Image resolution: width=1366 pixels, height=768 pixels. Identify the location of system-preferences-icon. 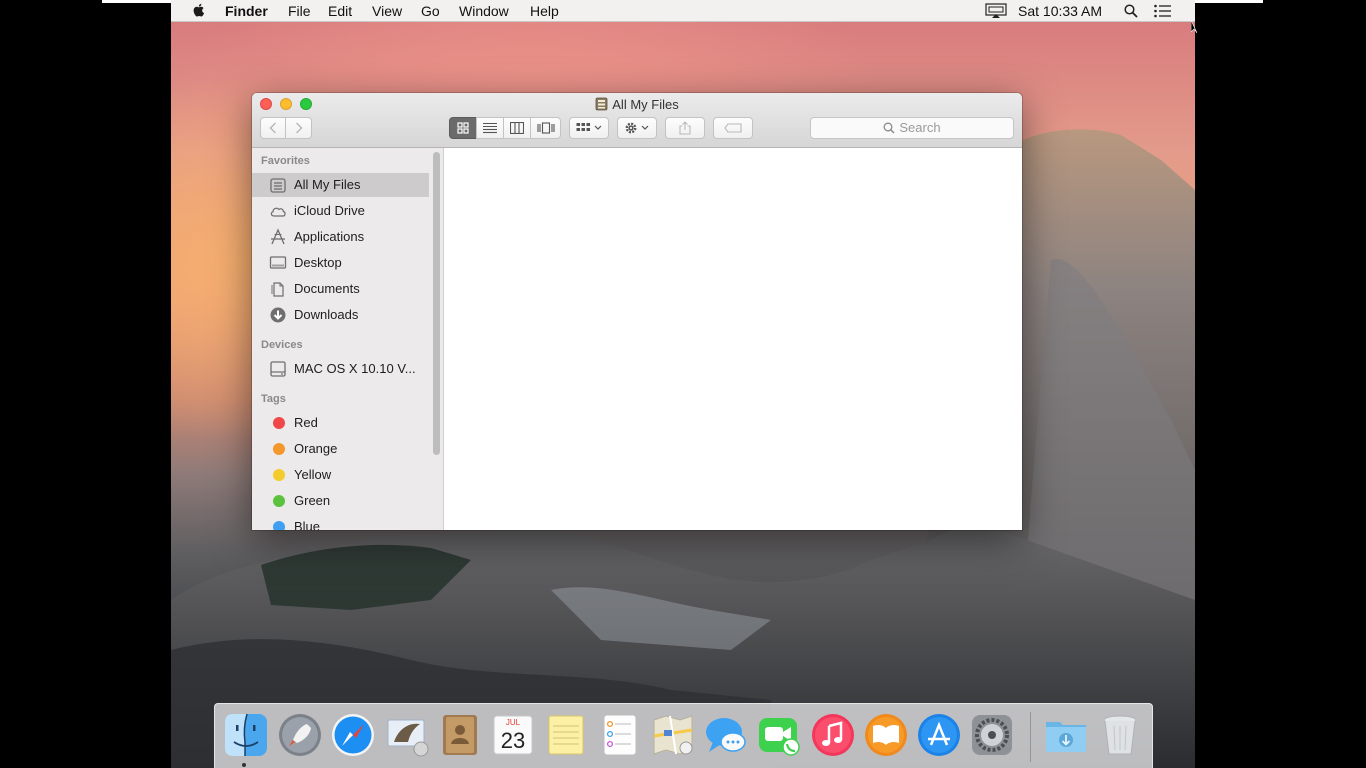
(992, 735).